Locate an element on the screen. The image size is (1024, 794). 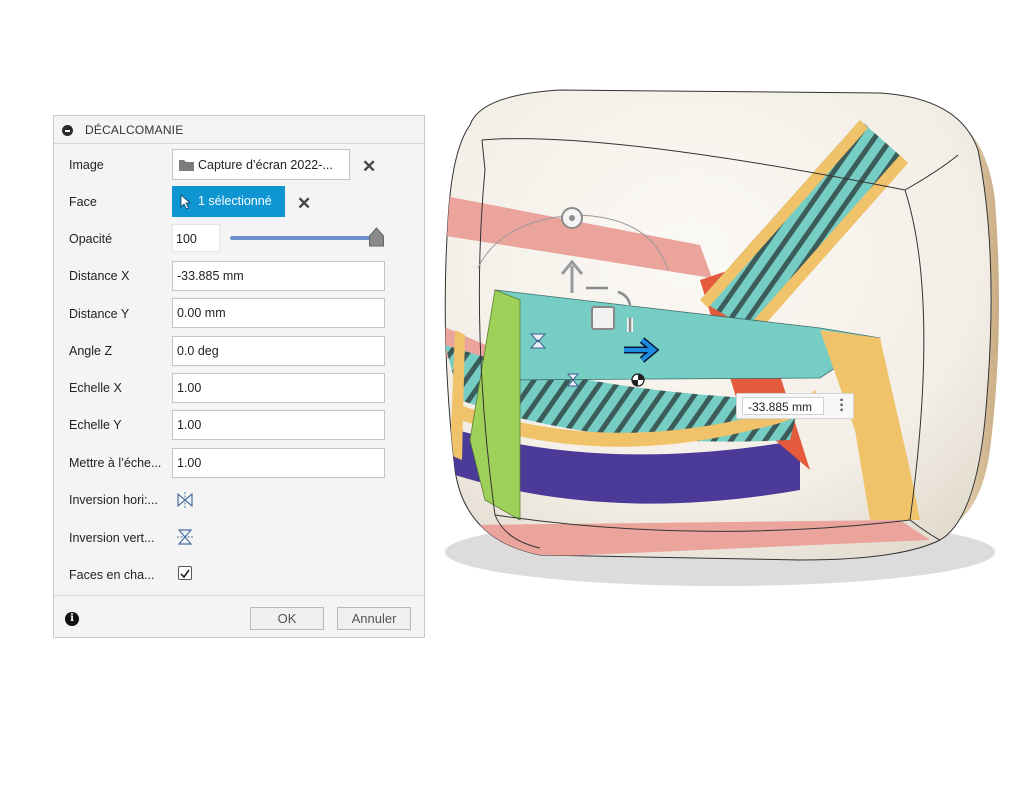
face-selection-text: 1 sélectionné is located at coordinates (235, 201).